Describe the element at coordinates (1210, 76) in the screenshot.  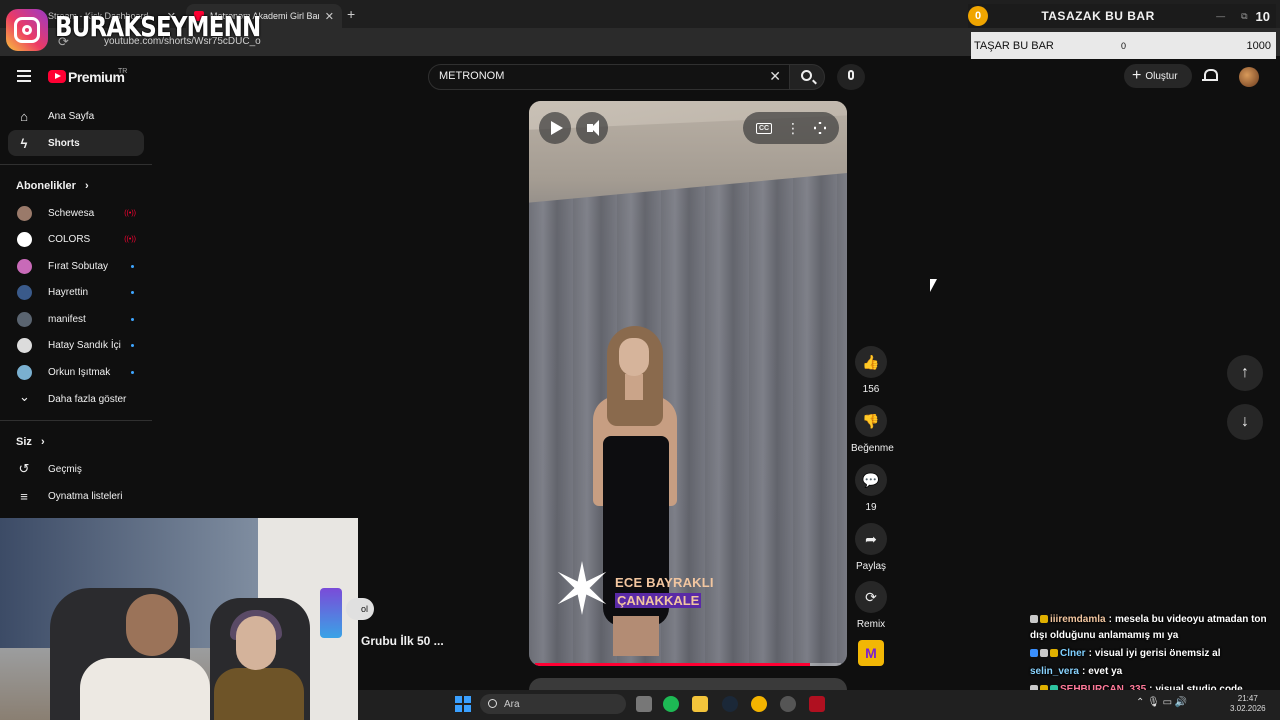
I see `notifications-bell-icon` at that location.